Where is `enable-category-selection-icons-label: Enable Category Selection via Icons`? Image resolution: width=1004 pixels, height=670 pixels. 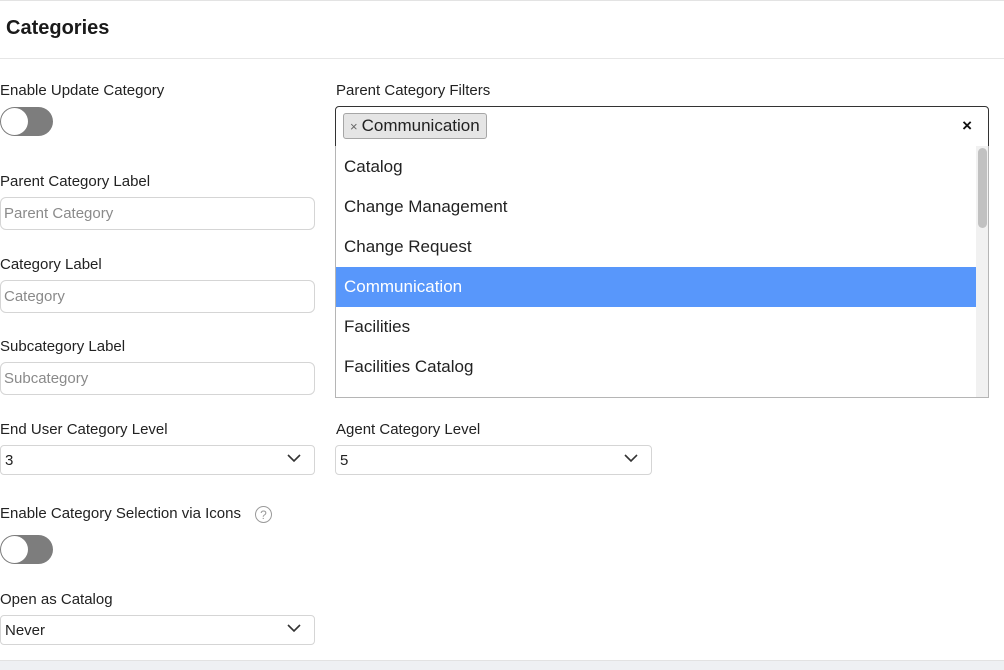 enable-category-selection-icons-label: Enable Category Selection via Icons is located at coordinates (120, 513).